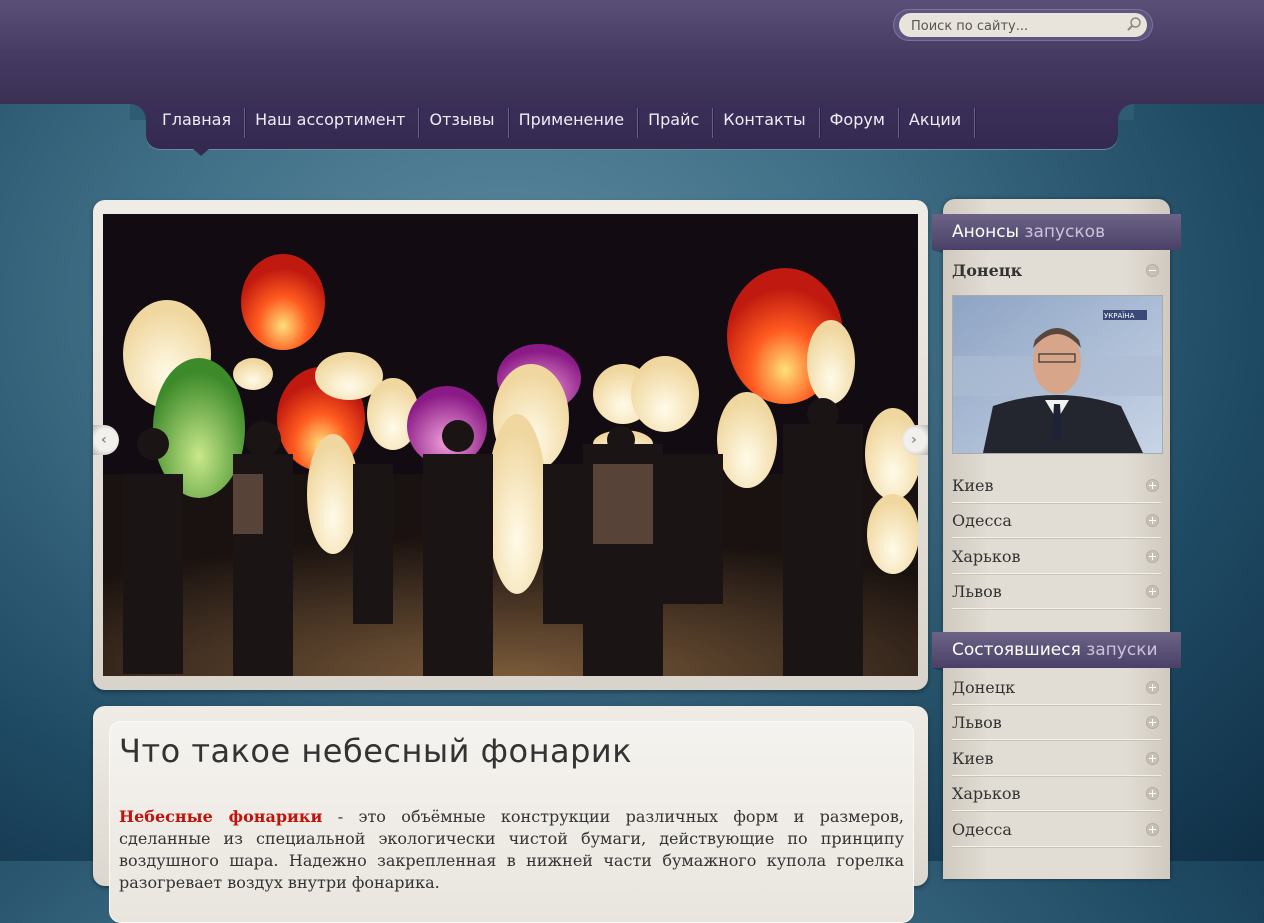 This screenshot has width=1264, height=923. What do you see at coordinates (973, 485) in the screenshot?
I see `announcement-item-label: Киев` at bounding box center [973, 485].